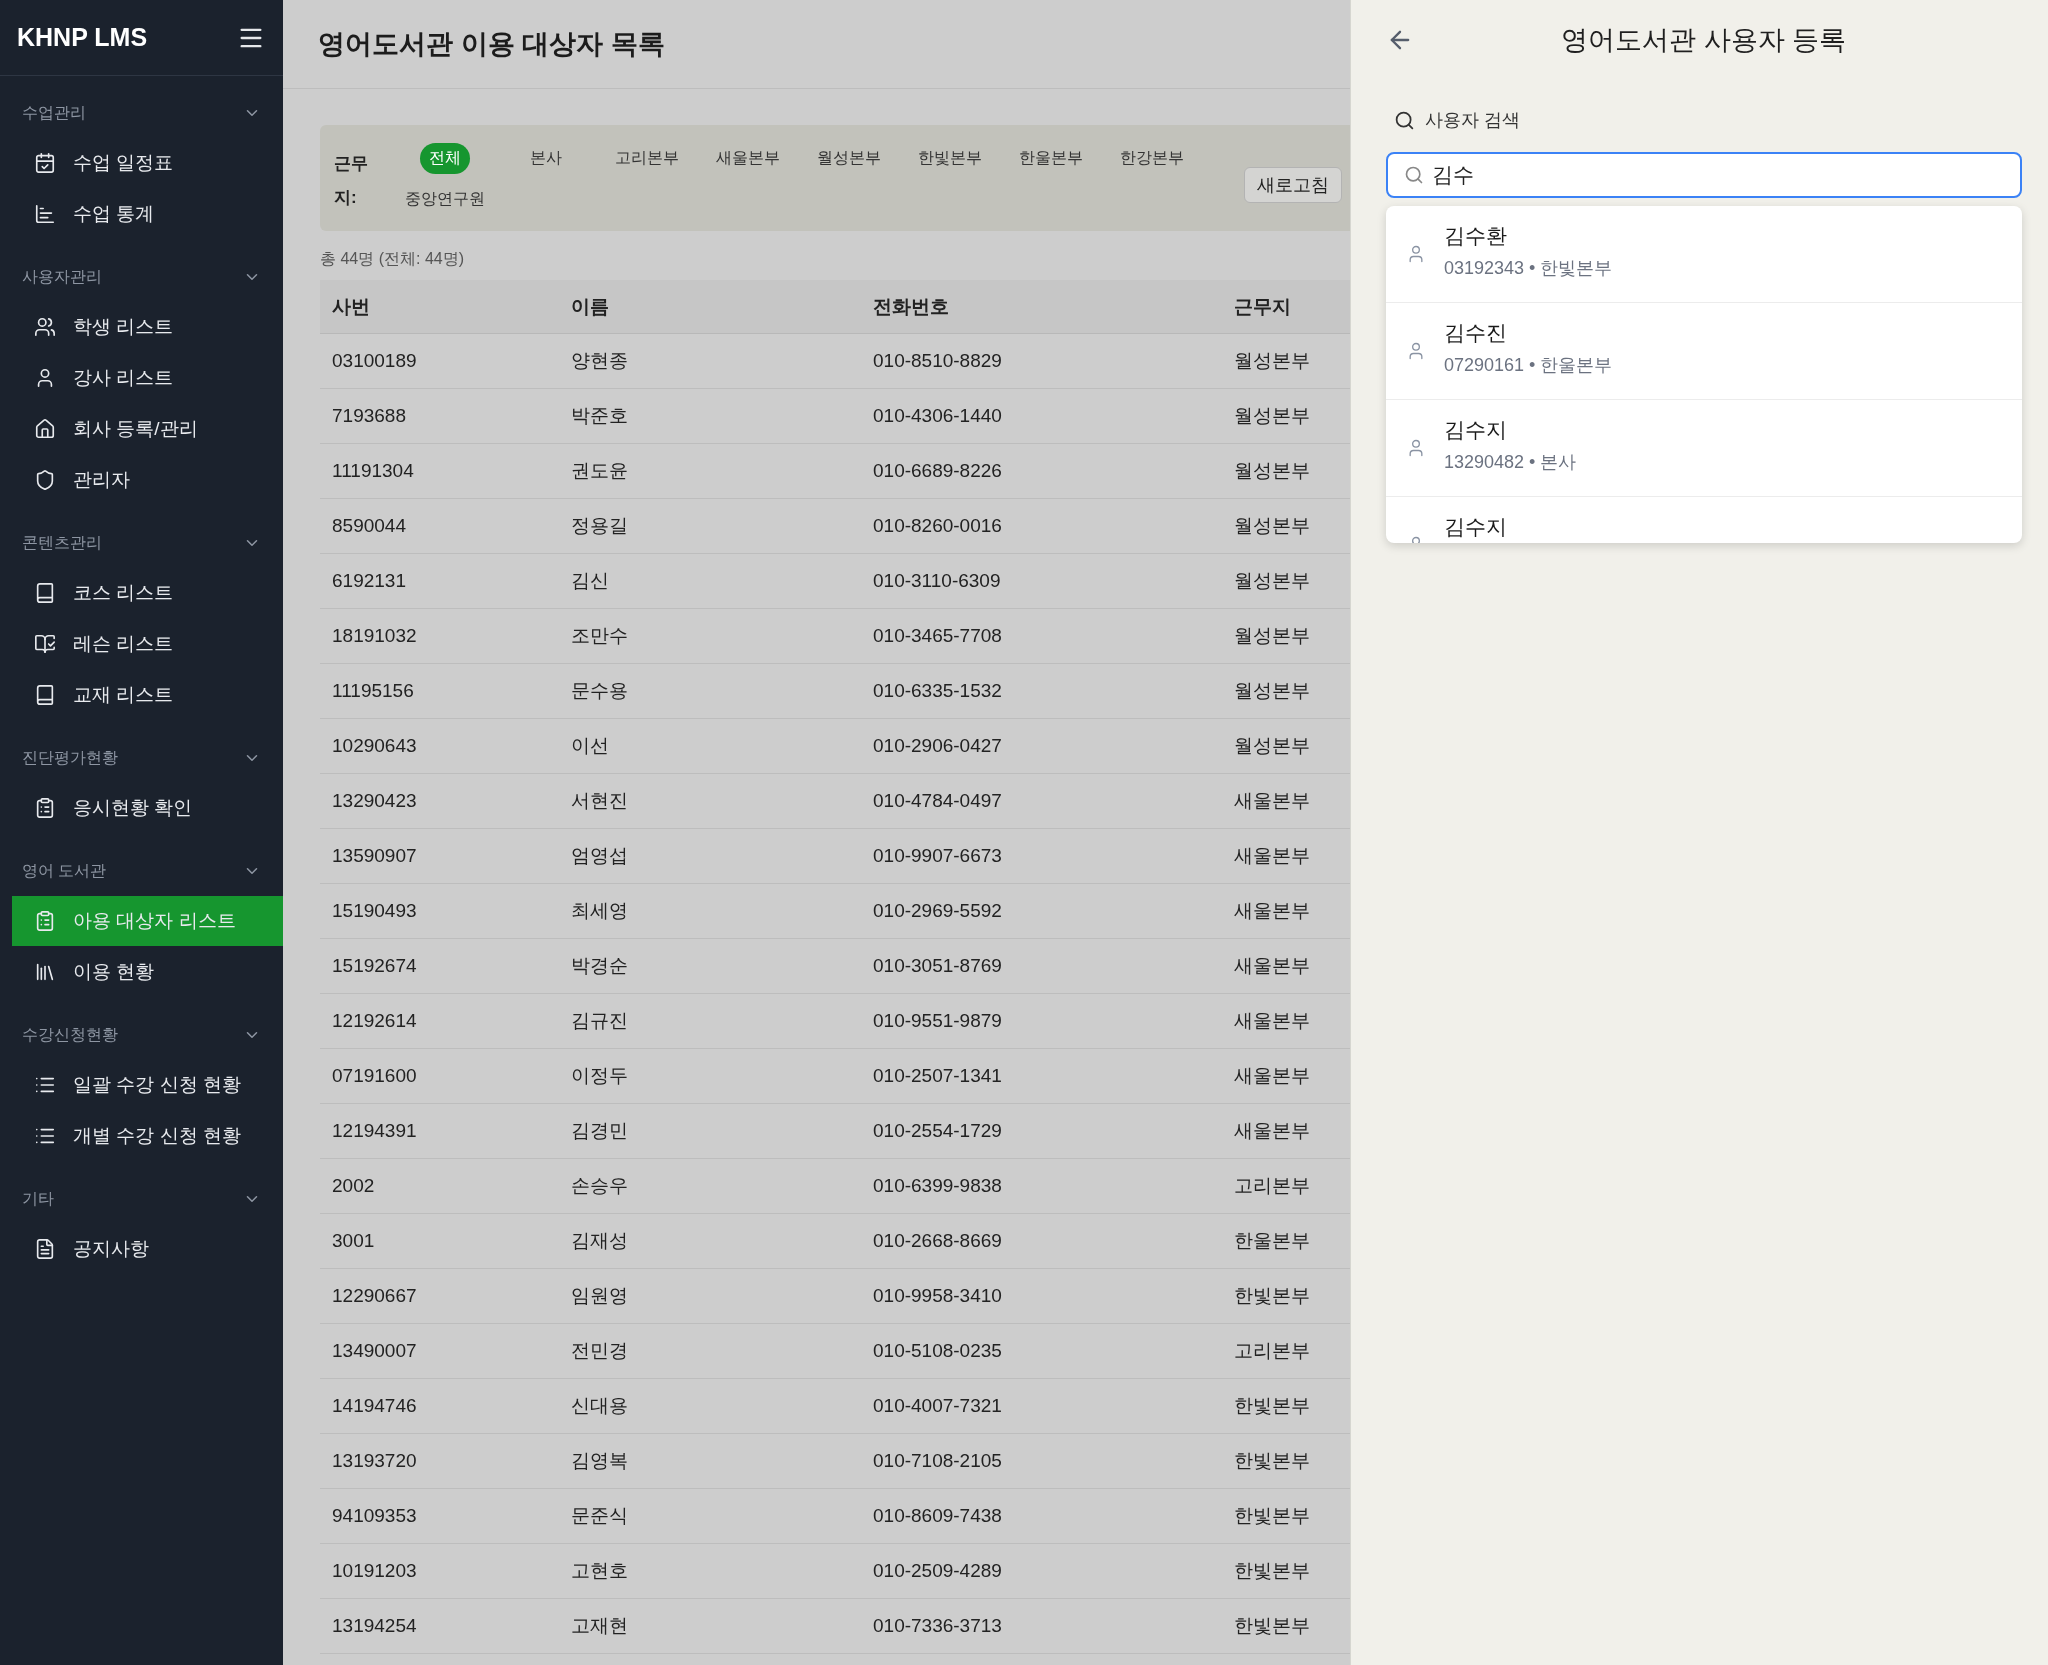 This screenshot has width=2048, height=1665. Describe the element at coordinates (54, 112) in the screenshot. I see `section-title: 수업관리` at that location.